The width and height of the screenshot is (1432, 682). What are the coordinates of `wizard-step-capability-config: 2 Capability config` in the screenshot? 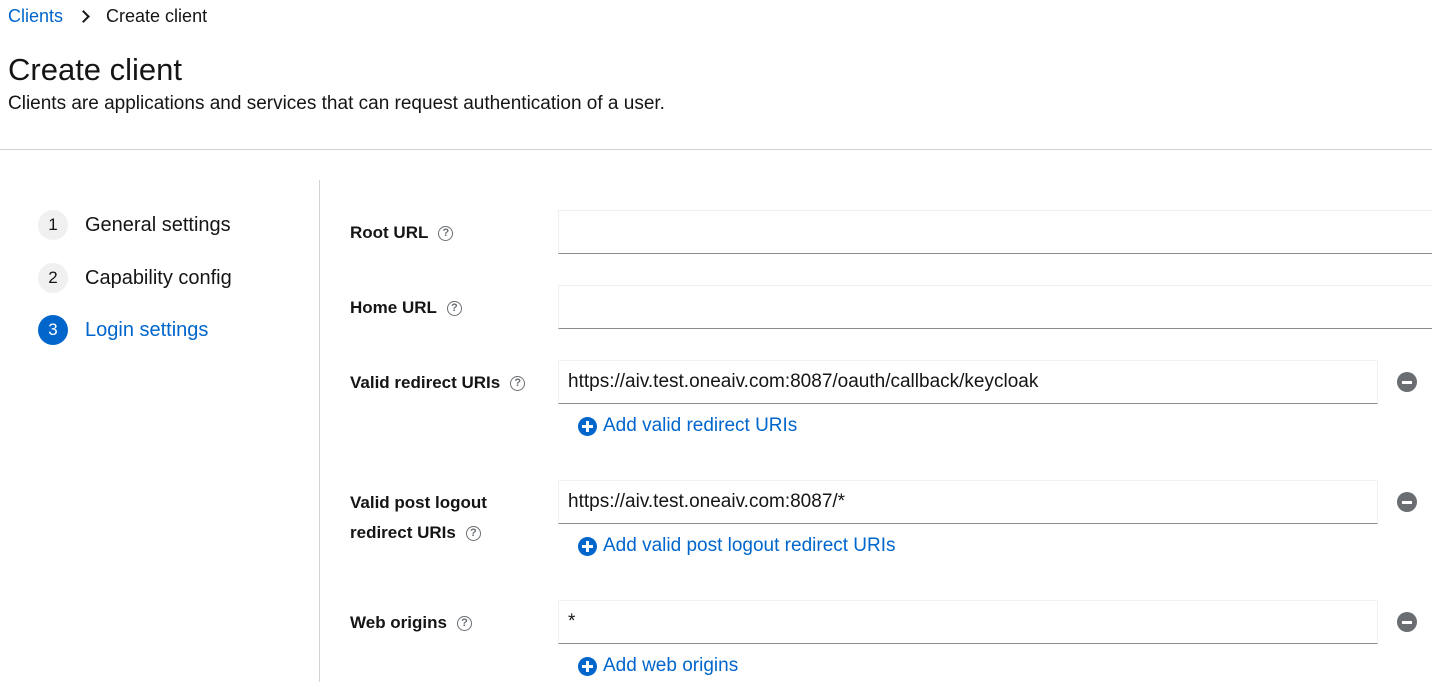 It's located at (135, 278).